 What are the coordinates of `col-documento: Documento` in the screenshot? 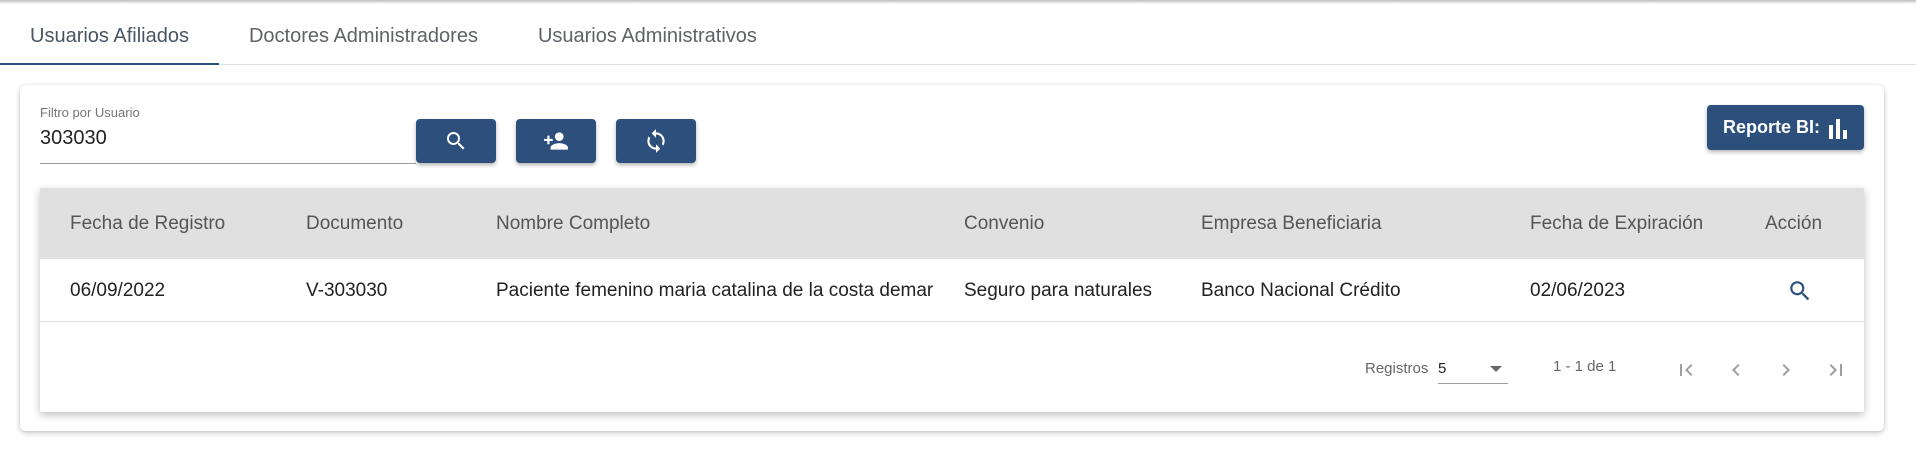 It's located at (354, 223).